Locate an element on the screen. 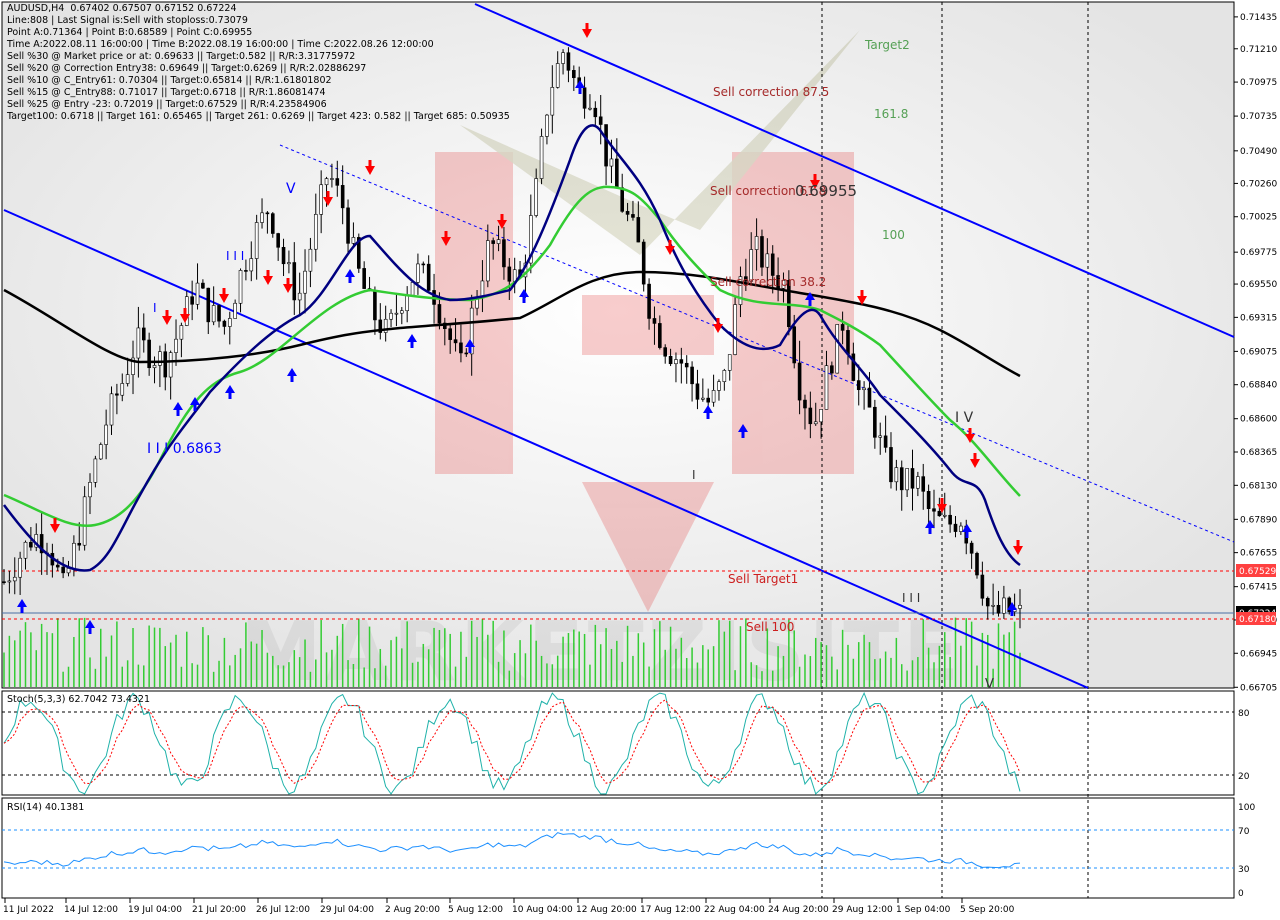  target2-label: Target2 is located at coordinates (887, 45).